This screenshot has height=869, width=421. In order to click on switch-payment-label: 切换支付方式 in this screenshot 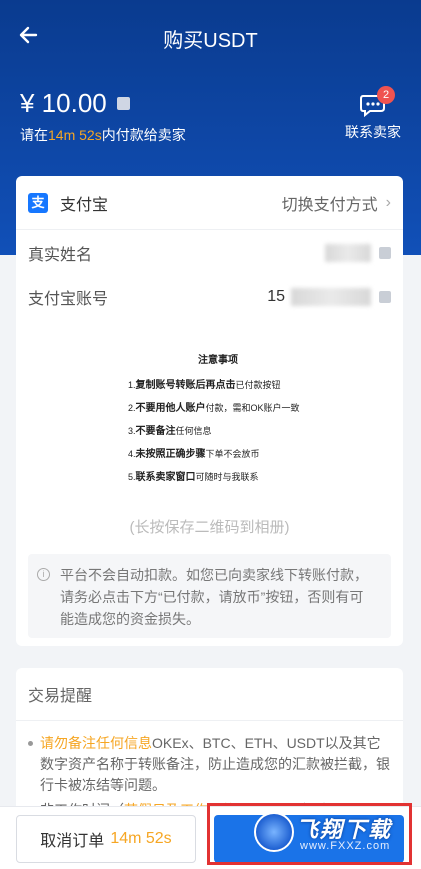, I will do `click(329, 205)`.